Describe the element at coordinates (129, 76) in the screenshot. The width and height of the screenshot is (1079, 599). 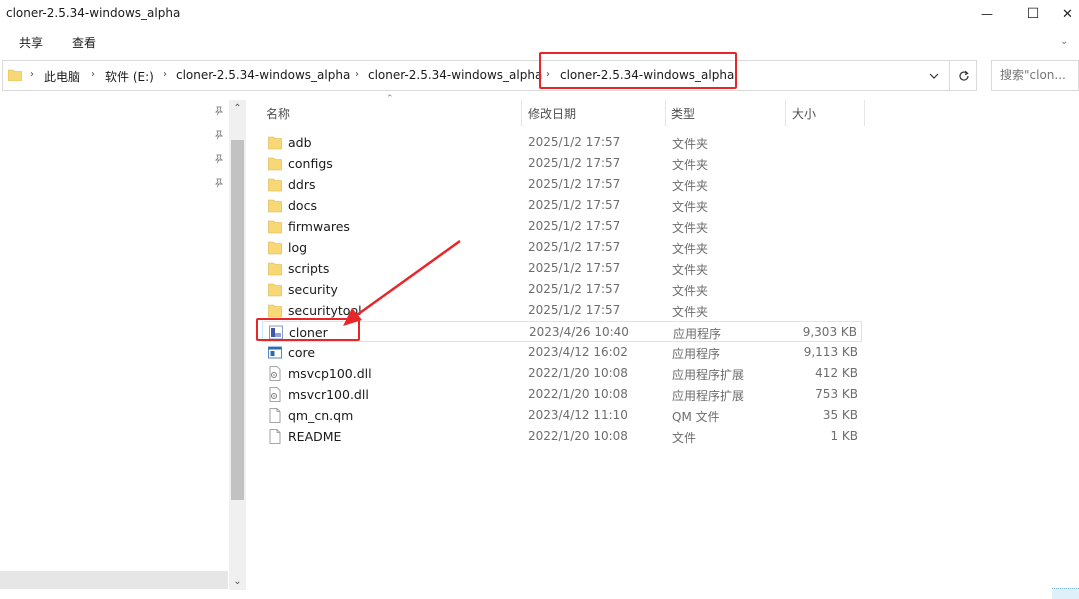
I see `breadcrumb-drive-e: 软件 (E:)` at that location.